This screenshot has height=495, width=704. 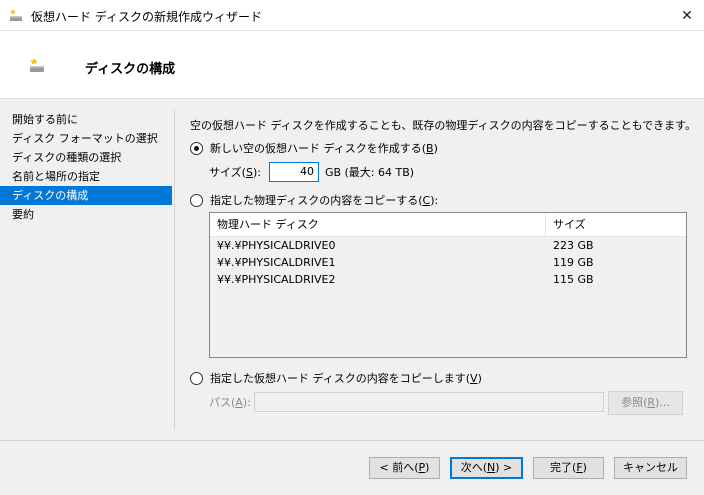 What do you see at coordinates (86, 214) in the screenshot?
I see `step-summary: 要約` at bounding box center [86, 214].